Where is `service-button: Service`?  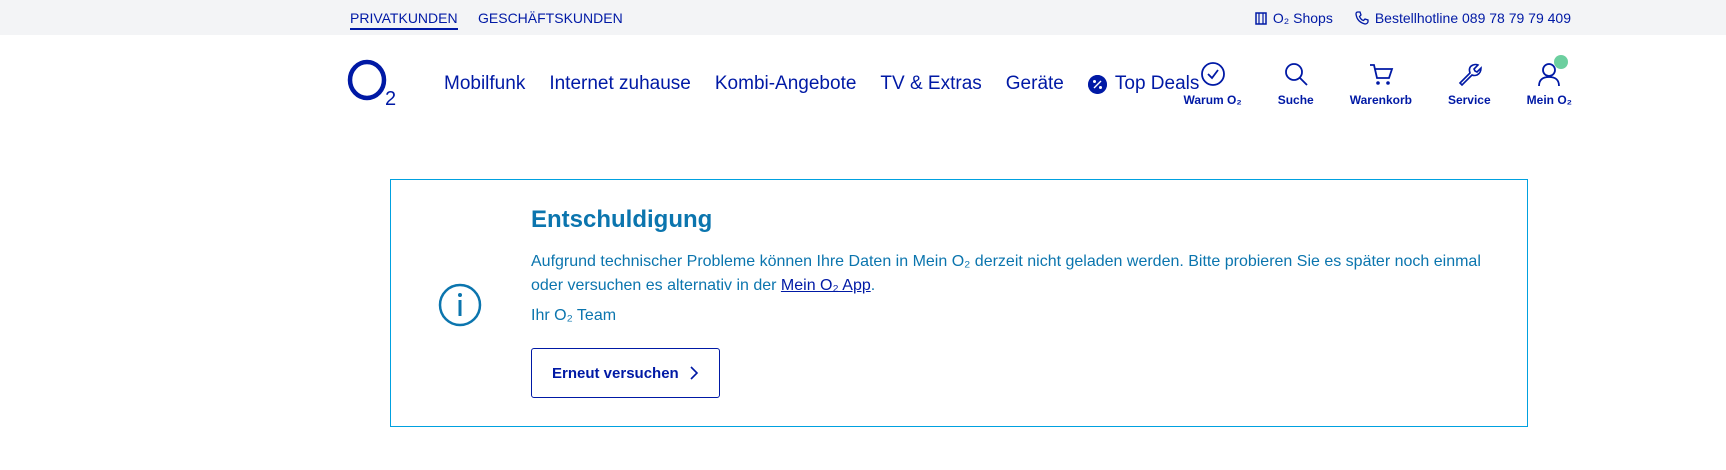
service-button: Service is located at coordinates (1469, 84).